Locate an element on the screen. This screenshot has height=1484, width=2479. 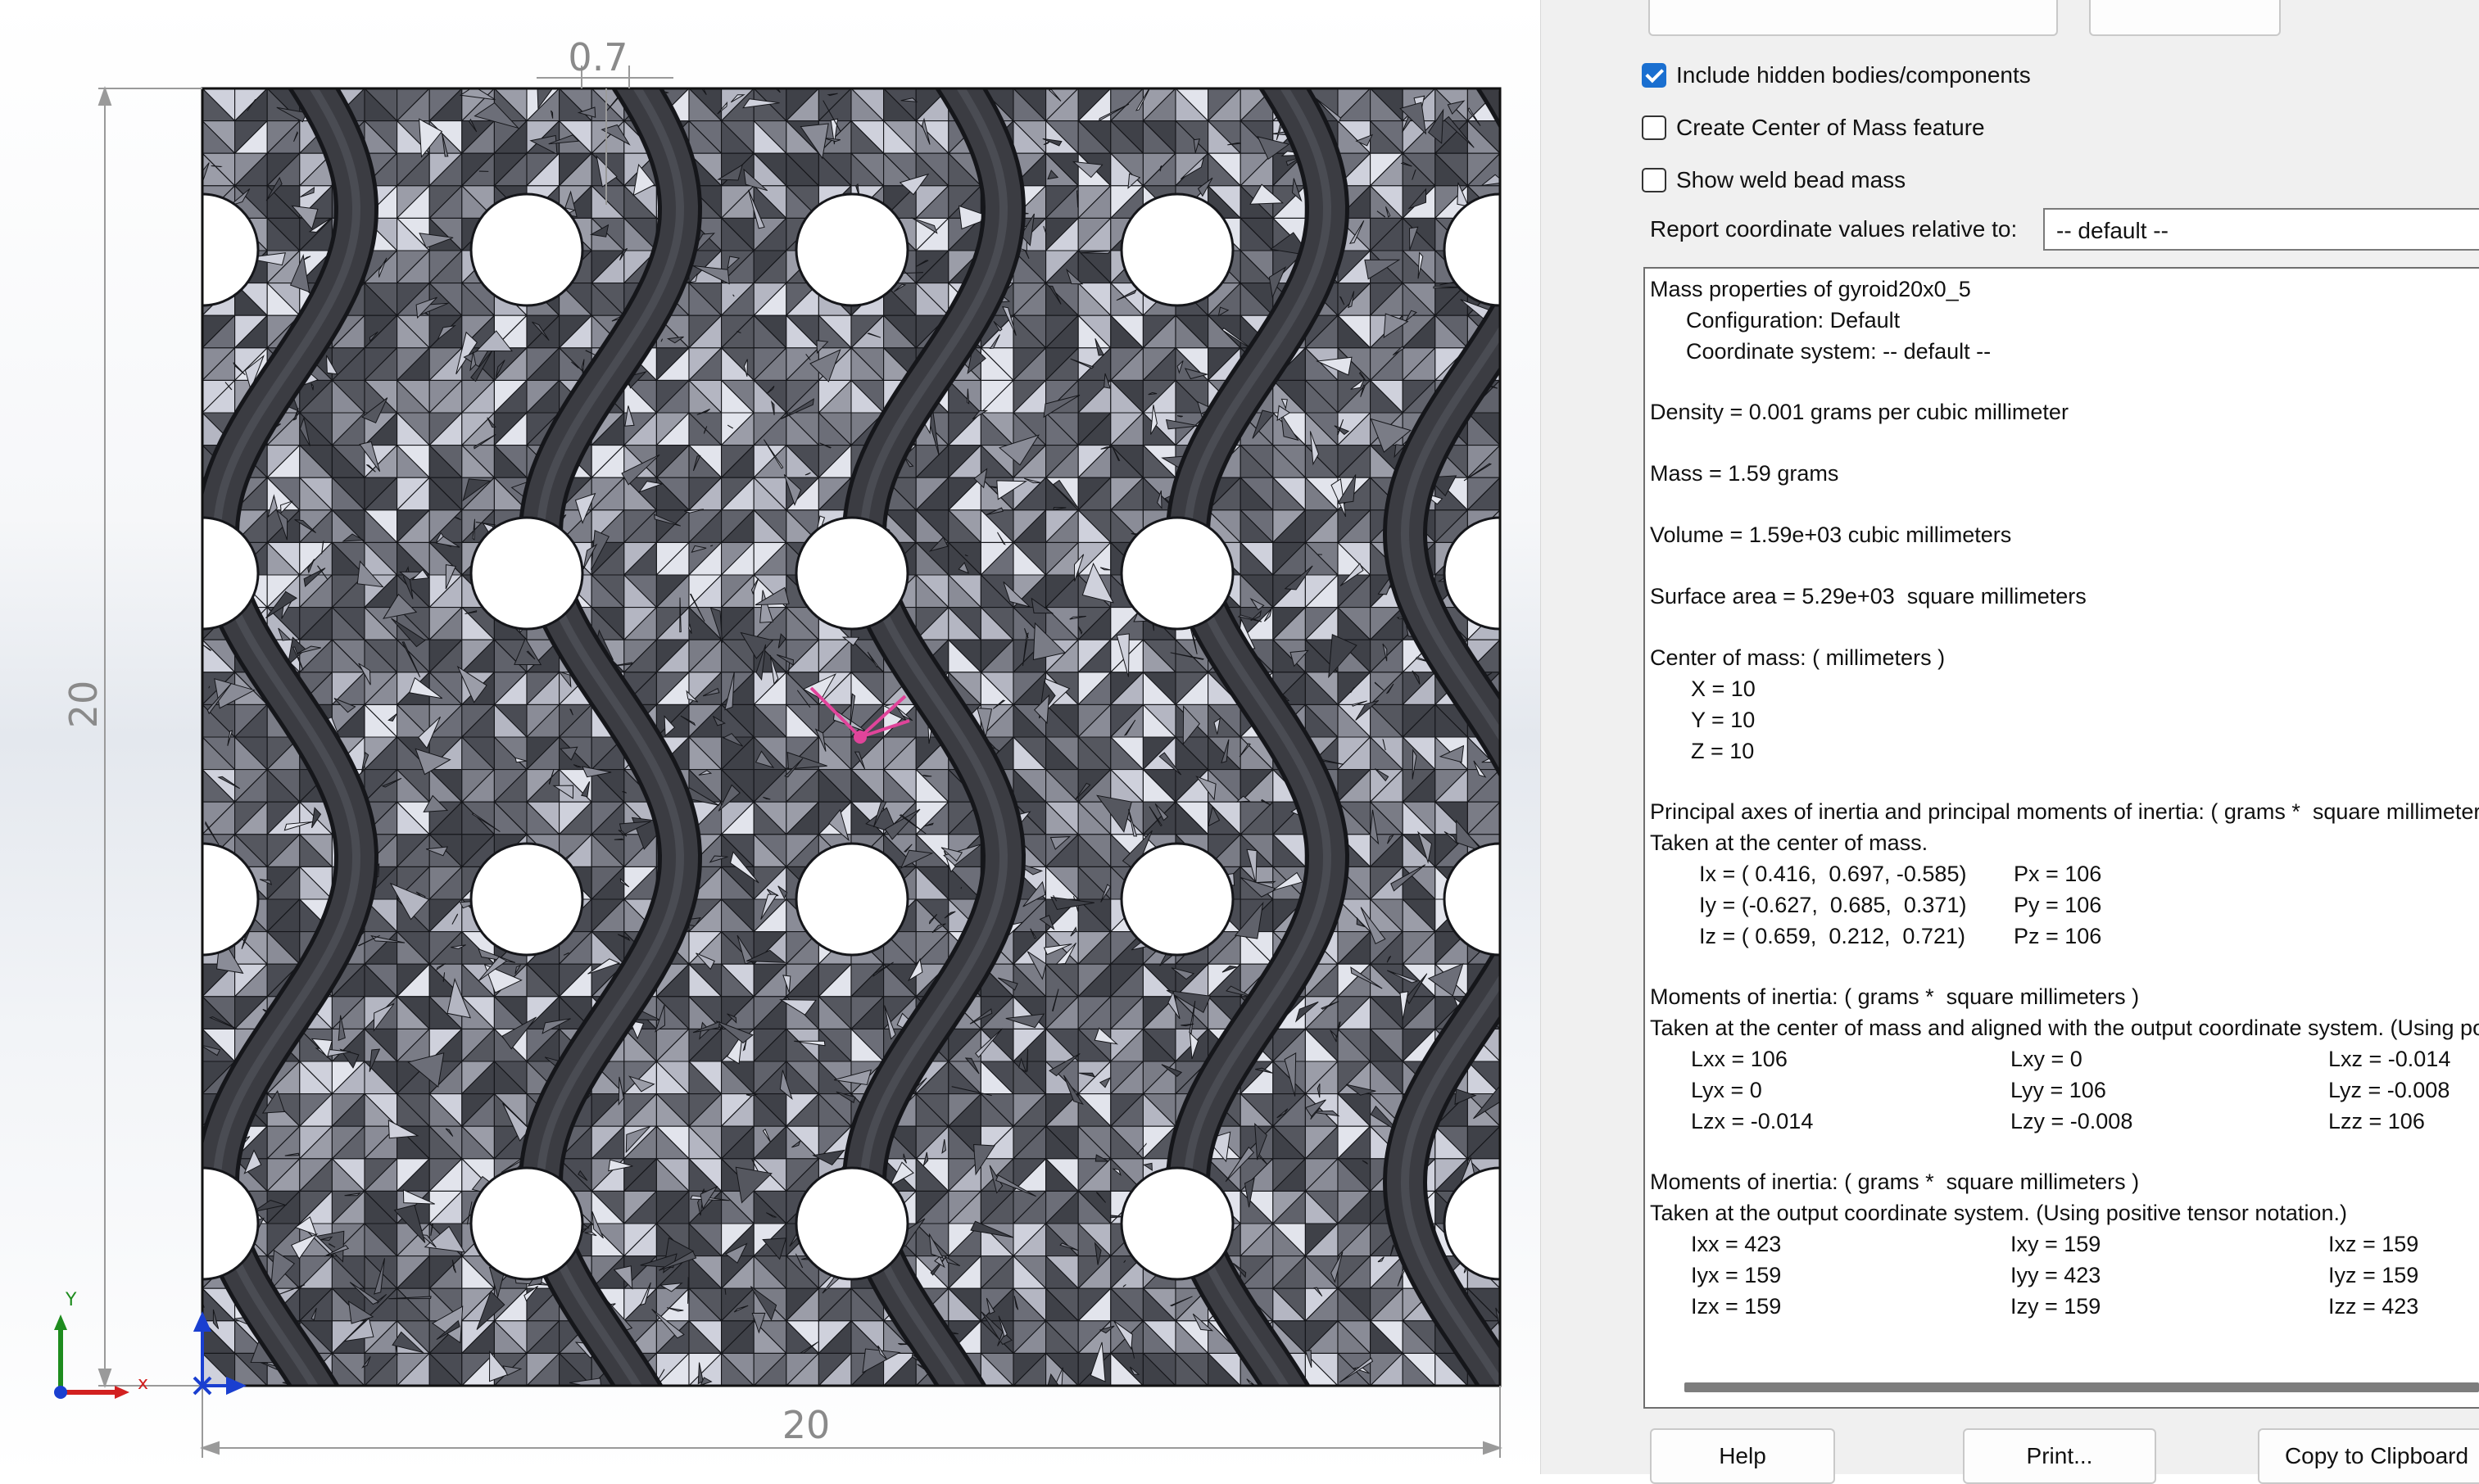
create-com-option: Create Center of Mass feature is located at coordinates (1813, 128).